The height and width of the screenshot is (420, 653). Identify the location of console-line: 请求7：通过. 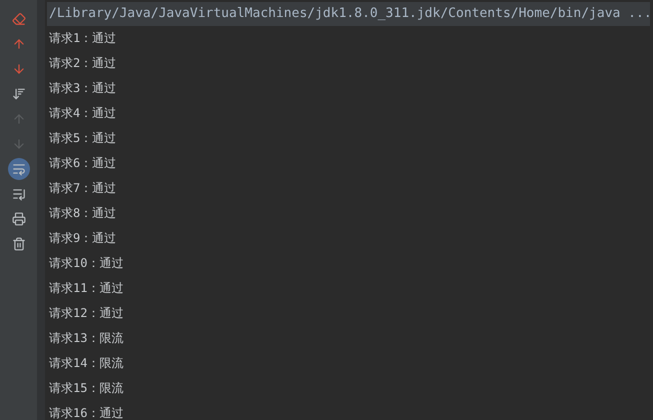
(82, 188).